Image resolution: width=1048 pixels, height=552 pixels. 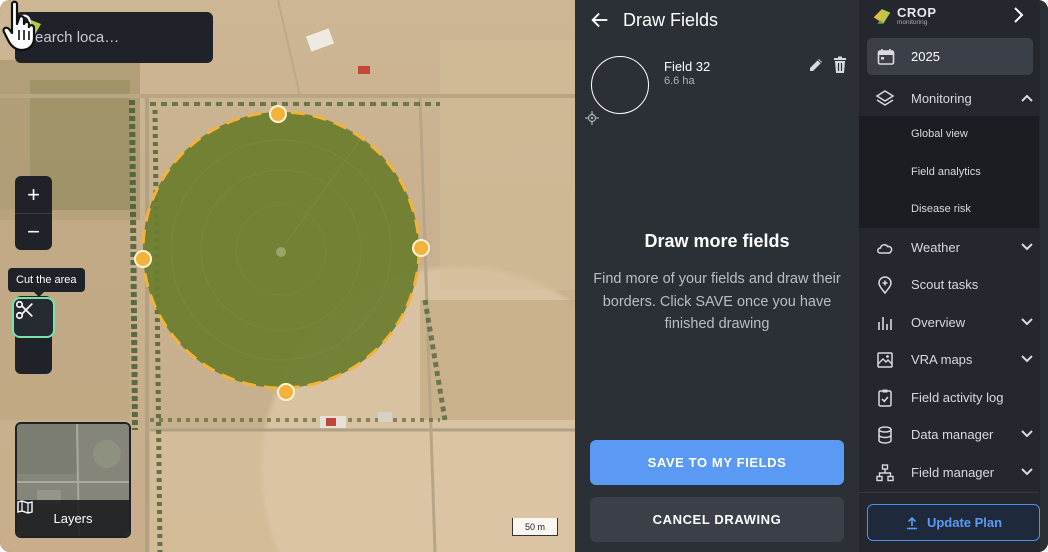 I want to click on sidebar-item-field-activity-log: Field activity log, so click(x=949, y=397).